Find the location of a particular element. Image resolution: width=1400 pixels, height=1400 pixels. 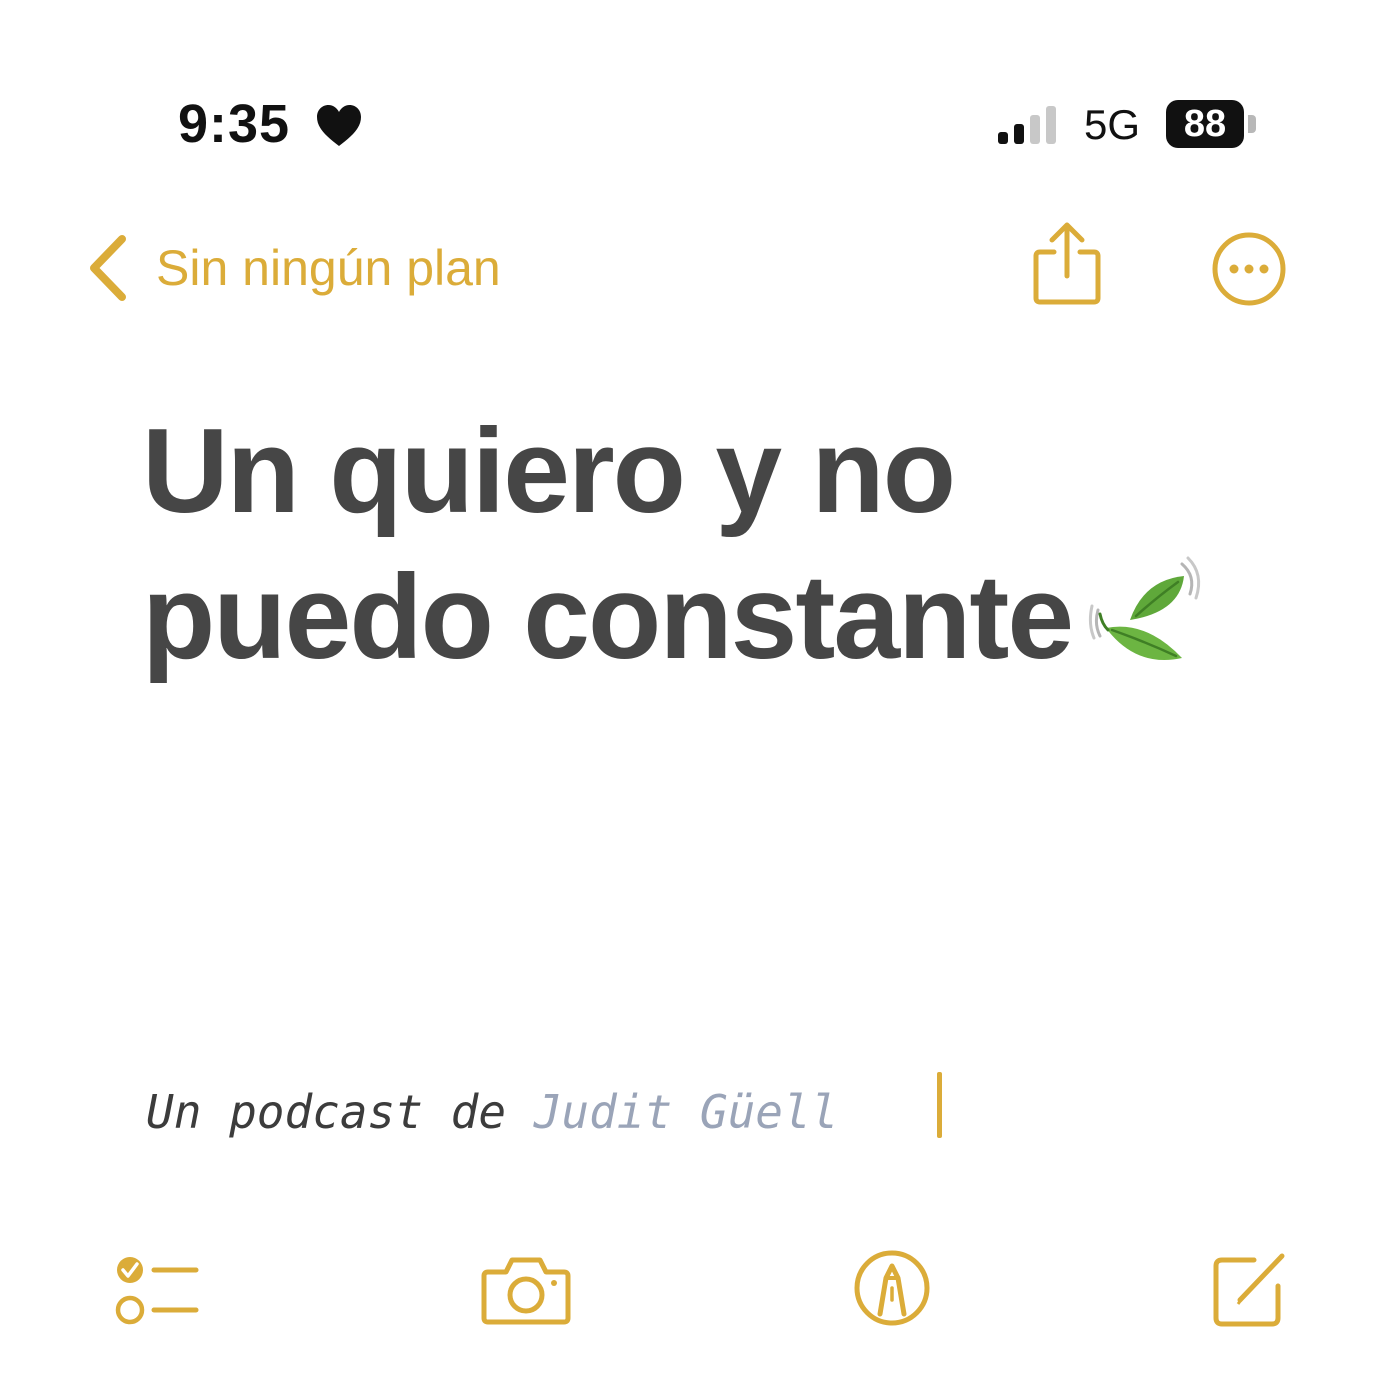

heart-icon is located at coordinates (339, 125).